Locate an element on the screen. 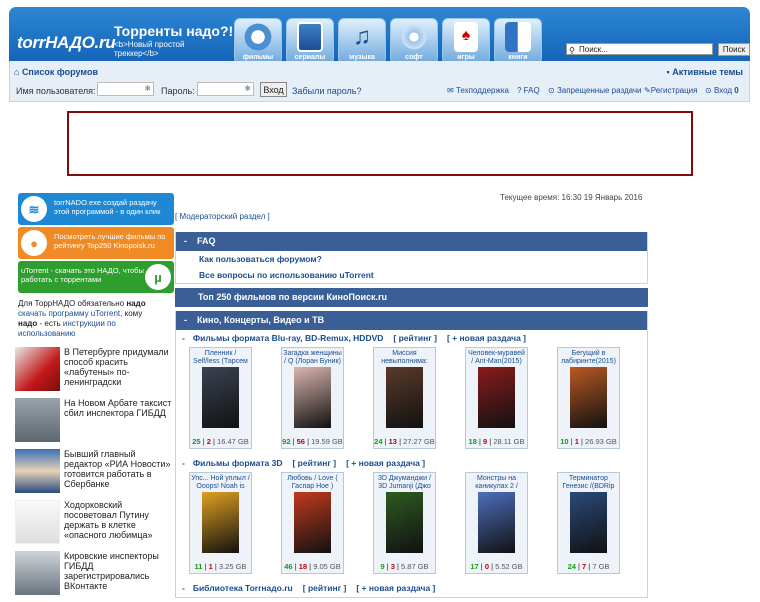  film-icon is located at coordinates (258, 37).